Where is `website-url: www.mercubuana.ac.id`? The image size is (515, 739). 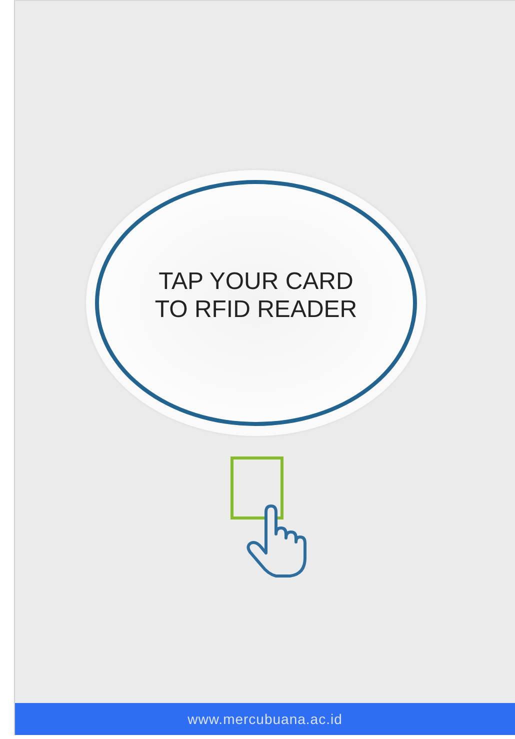 website-url: www.mercubuana.ac.id is located at coordinates (265, 719).